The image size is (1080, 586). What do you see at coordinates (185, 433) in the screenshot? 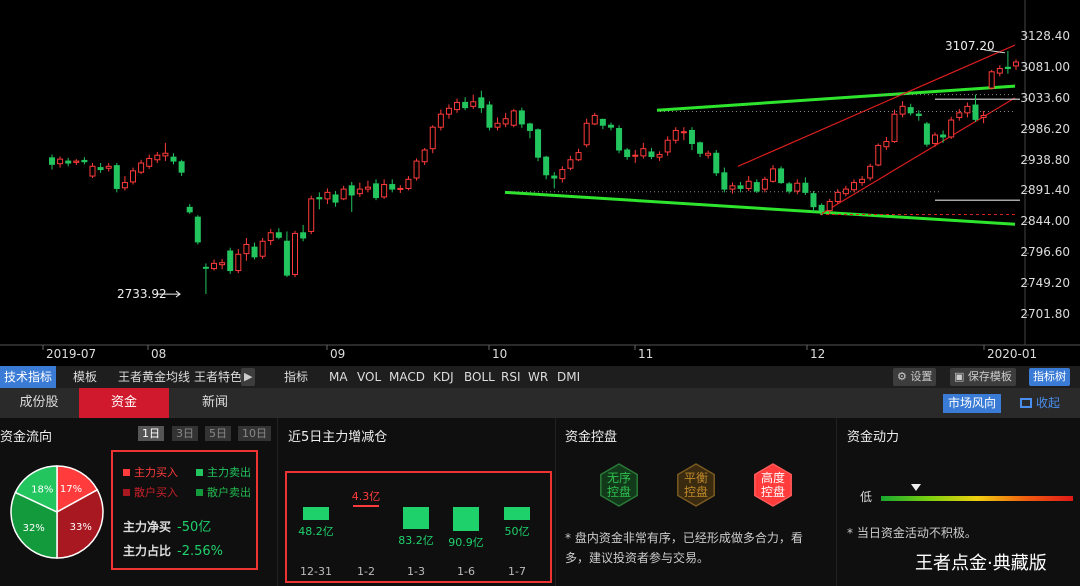
I see `day-button-3: 3日` at bounding box center [185, 433].